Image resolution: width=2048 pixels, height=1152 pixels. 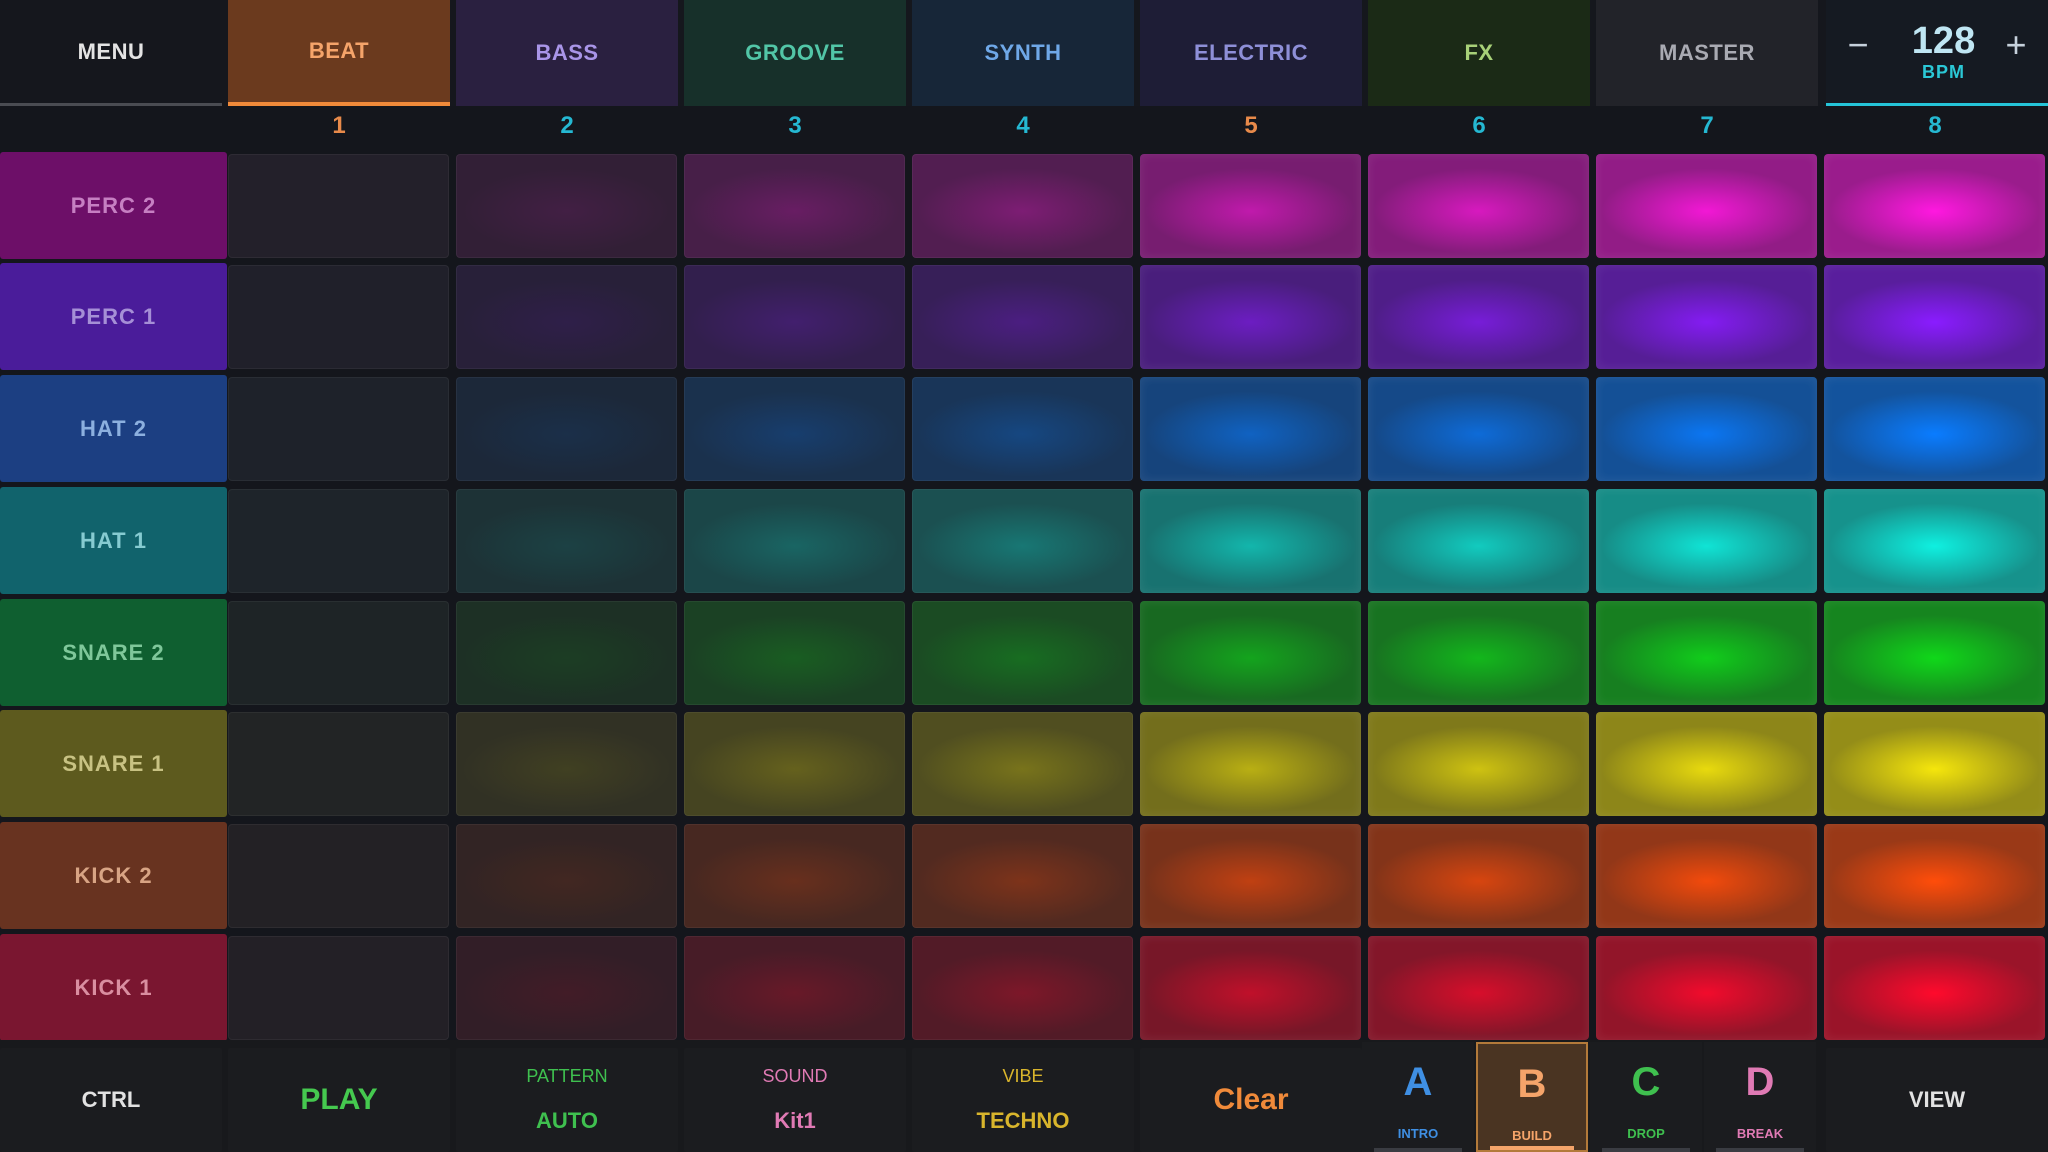 I want to click on scene-button-d: D BREAK, so click(x=1760, y=1097).